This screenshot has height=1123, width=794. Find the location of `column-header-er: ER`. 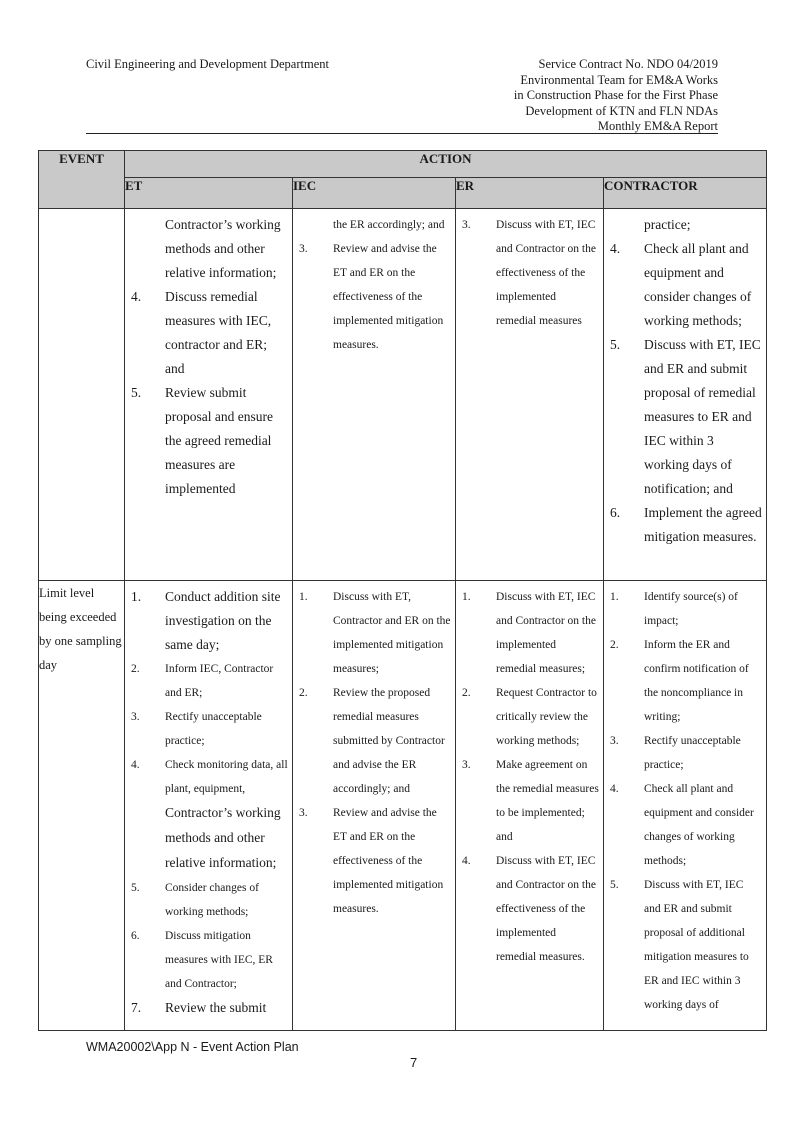

column-header-er: ER is located at coordinates (529, 193).